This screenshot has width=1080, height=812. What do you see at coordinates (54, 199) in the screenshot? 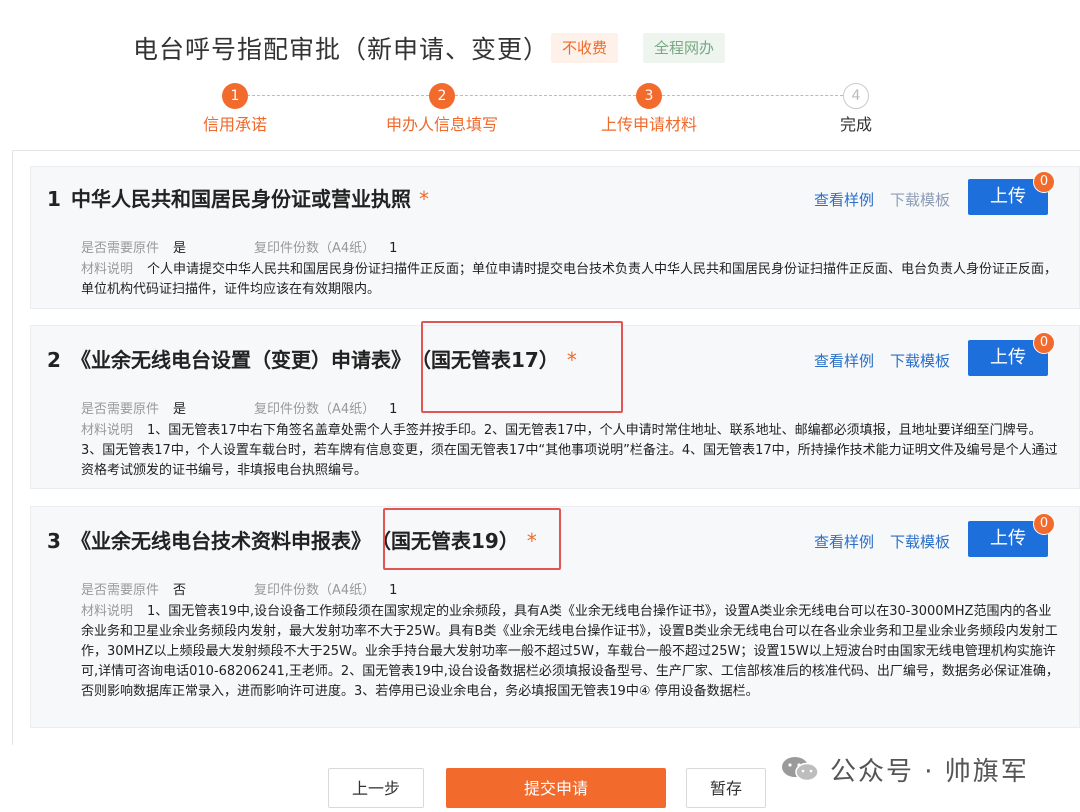
I see `material-number: 1` at bounding box center [54, 199].